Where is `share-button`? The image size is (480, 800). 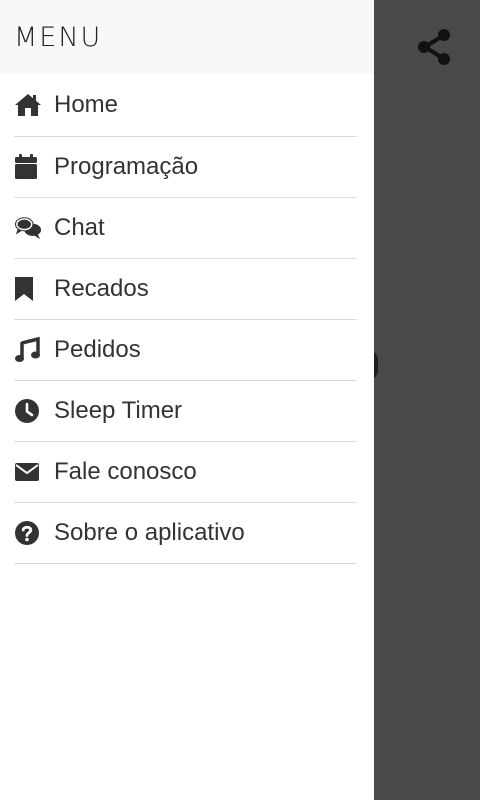 share-button is located at coordinates (434, 47).